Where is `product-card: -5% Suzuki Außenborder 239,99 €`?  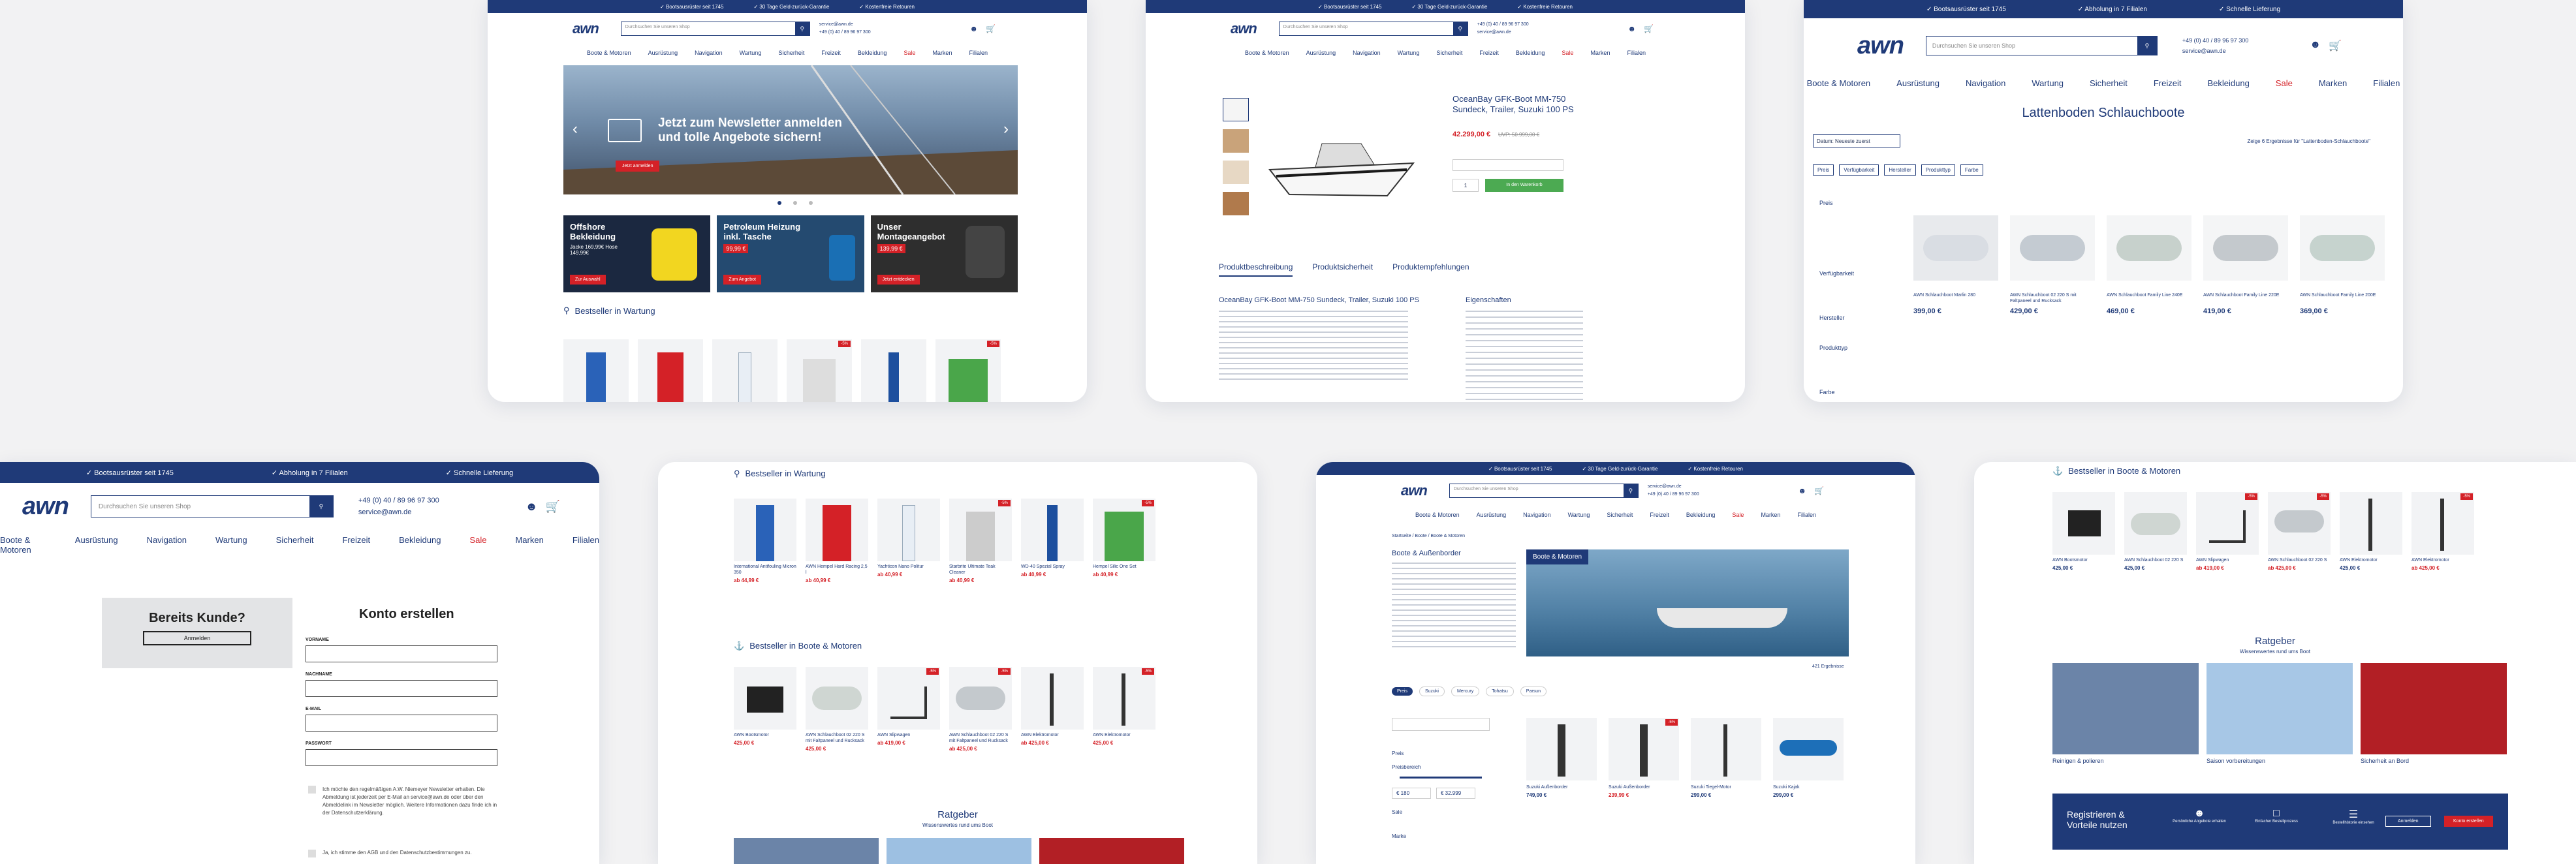
product-card: -5% Suzuki Außenborder 239,99 € is located at coordinates (1644, 758).